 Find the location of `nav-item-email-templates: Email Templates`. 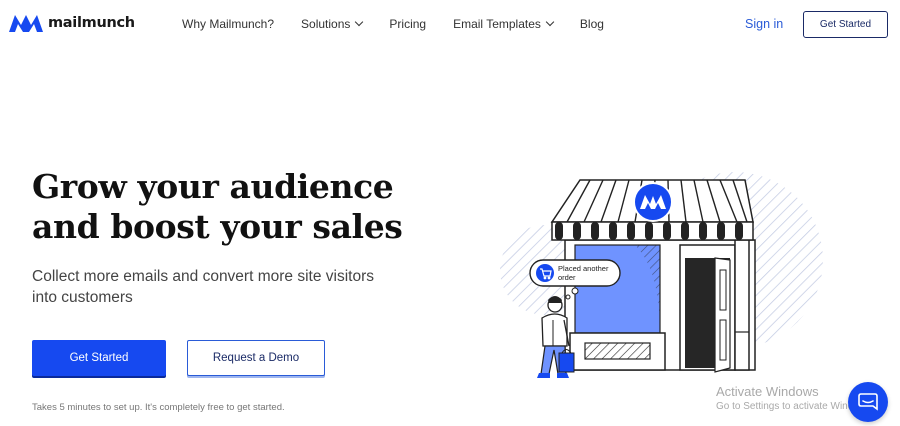

nav-item-email-templates: Email Templates is located at coordinates (504, 24).